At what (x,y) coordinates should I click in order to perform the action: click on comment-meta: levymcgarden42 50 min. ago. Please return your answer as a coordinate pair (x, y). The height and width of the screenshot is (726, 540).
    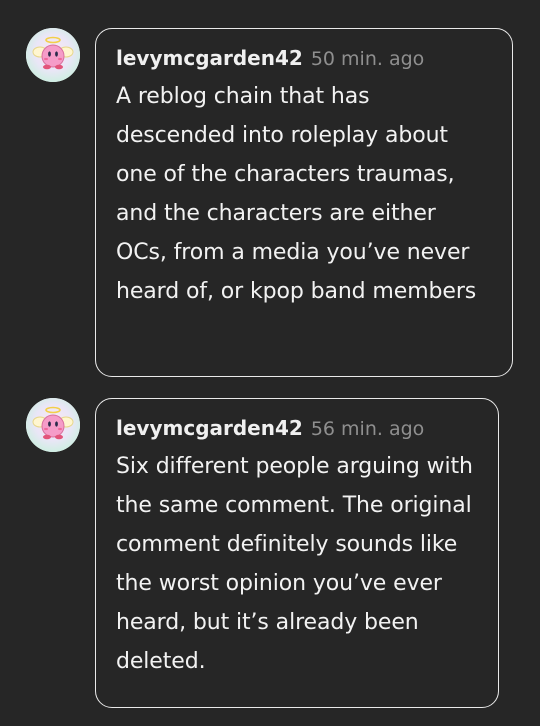
    Looking at the image, I should click on (304, 58).